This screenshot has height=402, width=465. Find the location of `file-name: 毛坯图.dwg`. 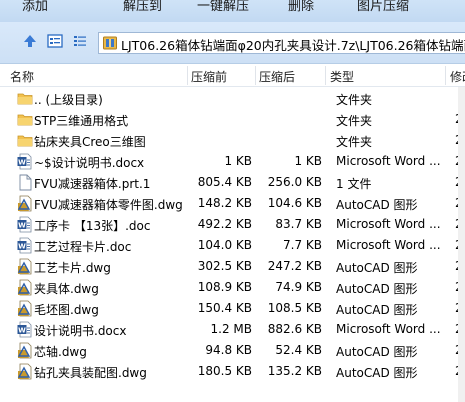

file-name: 毛坯图.dwg is located at coordinates (66, 310).